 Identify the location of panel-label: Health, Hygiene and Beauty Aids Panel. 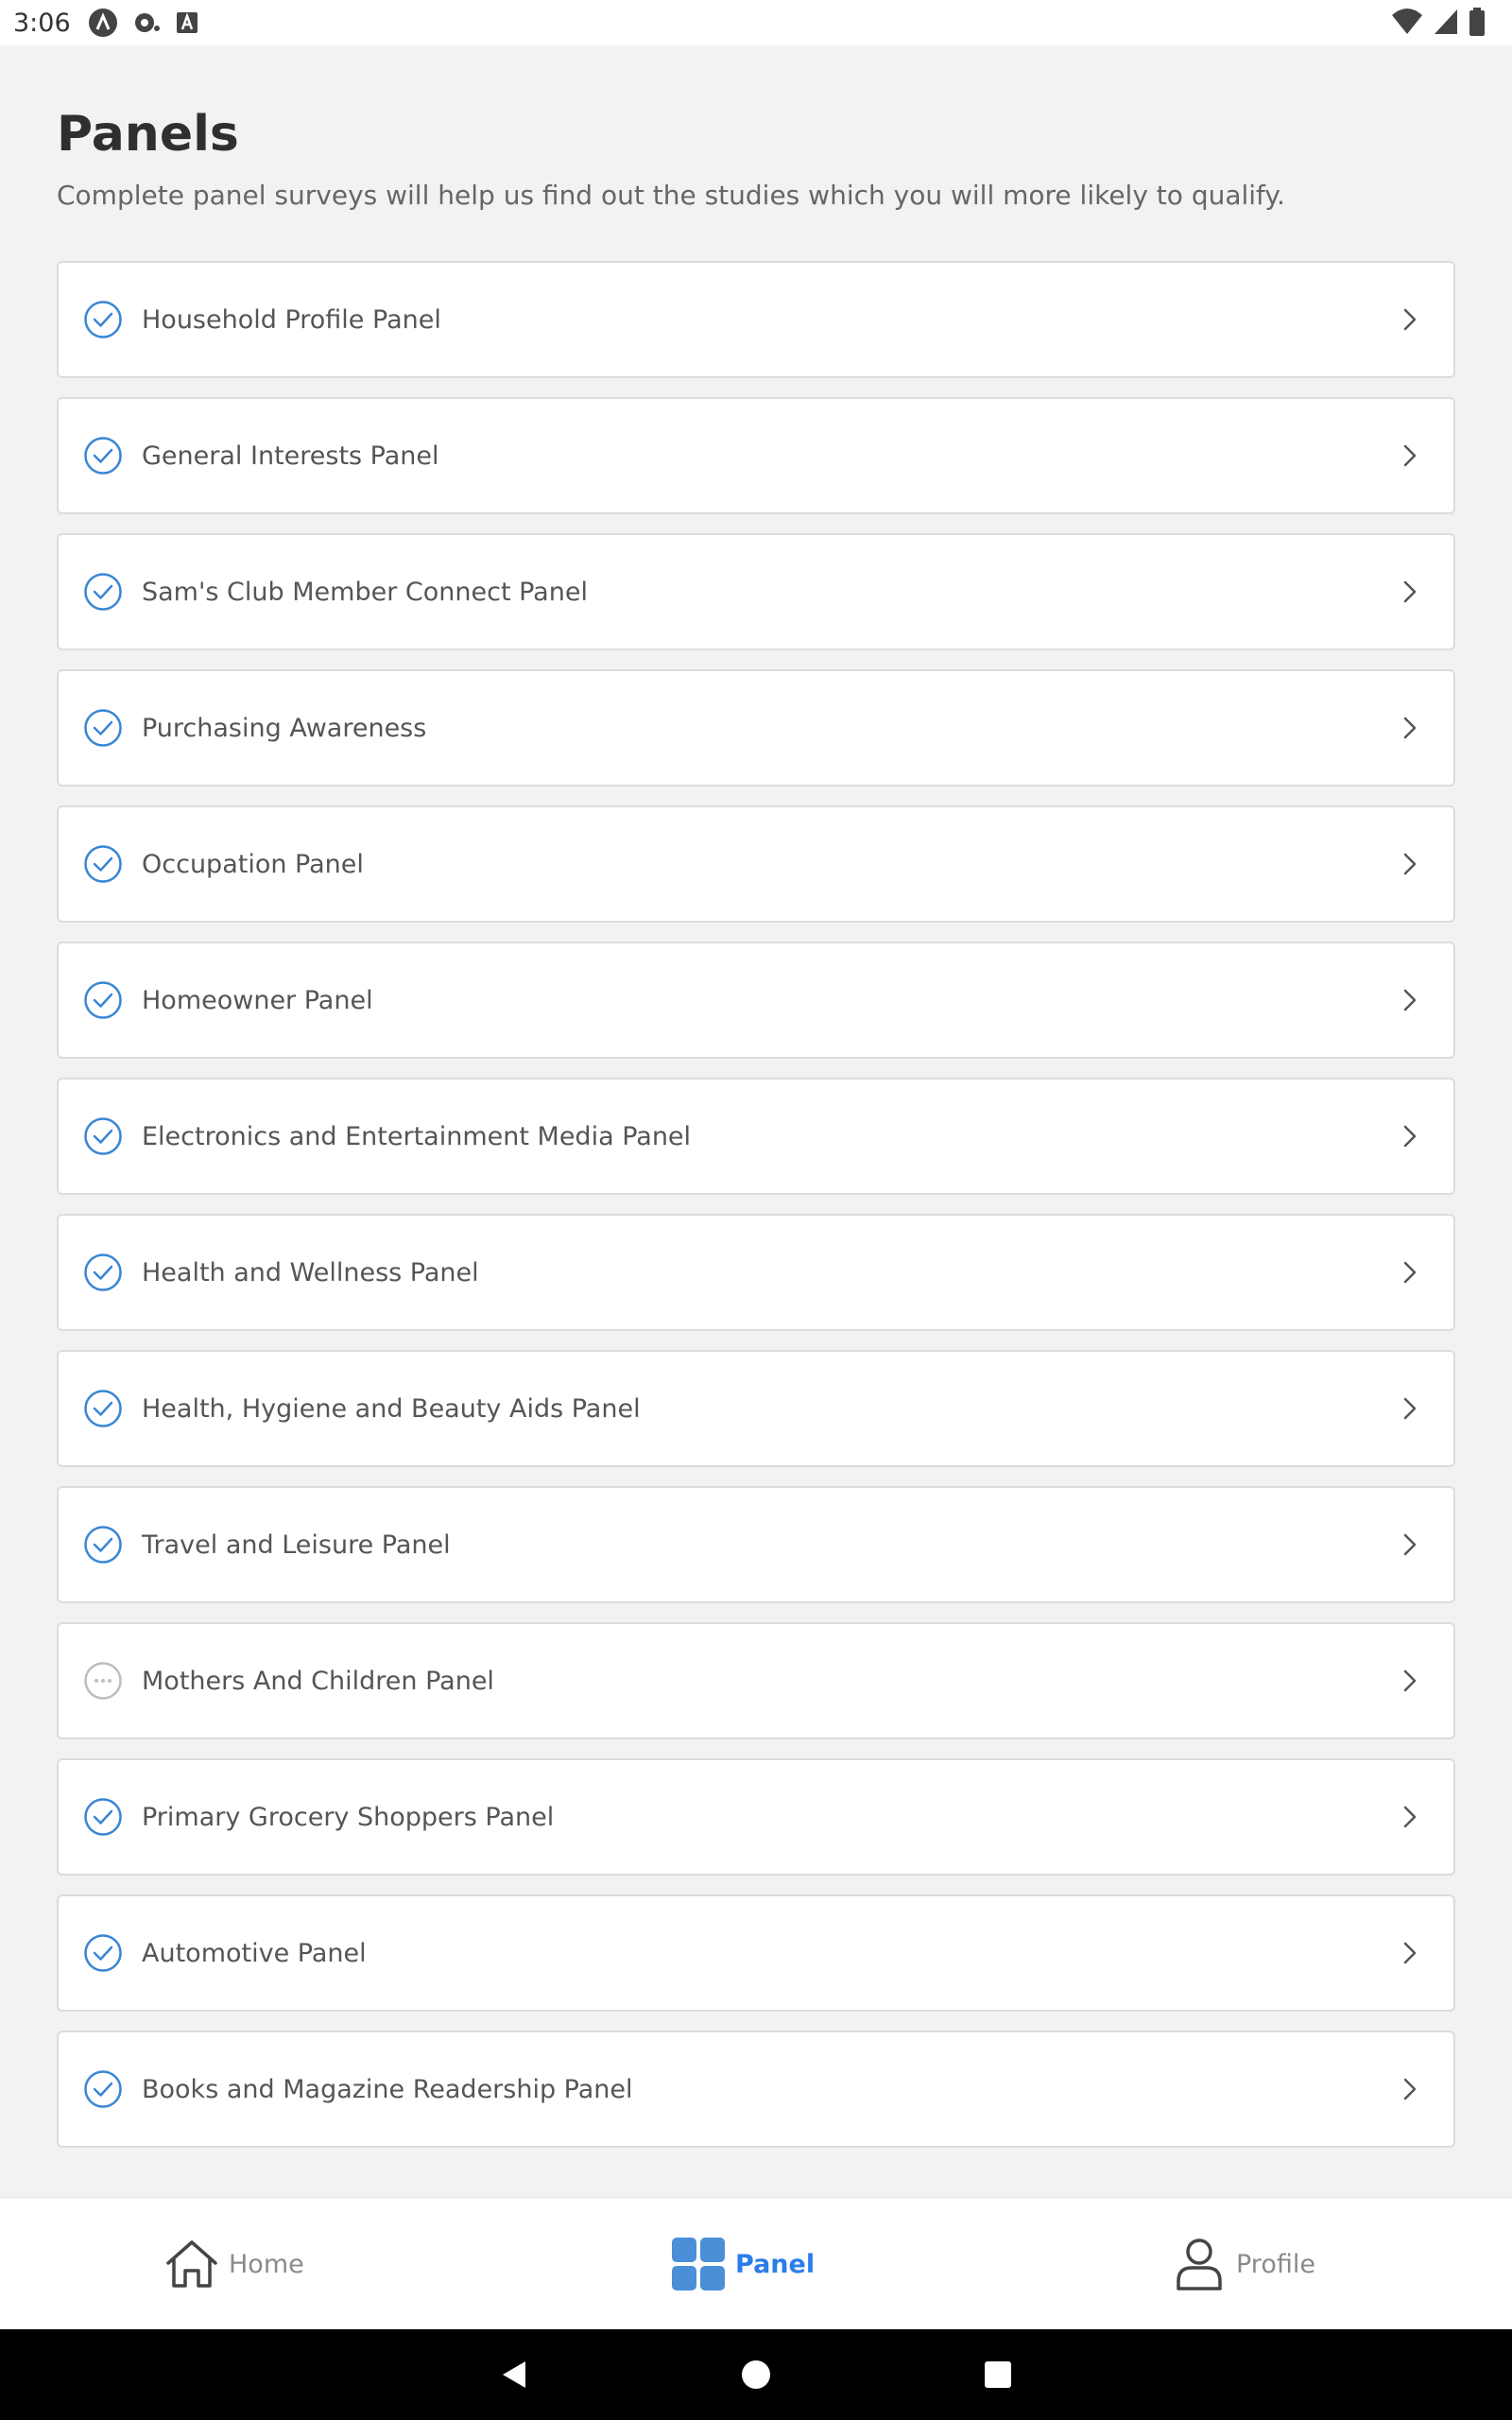
(391, 1409).